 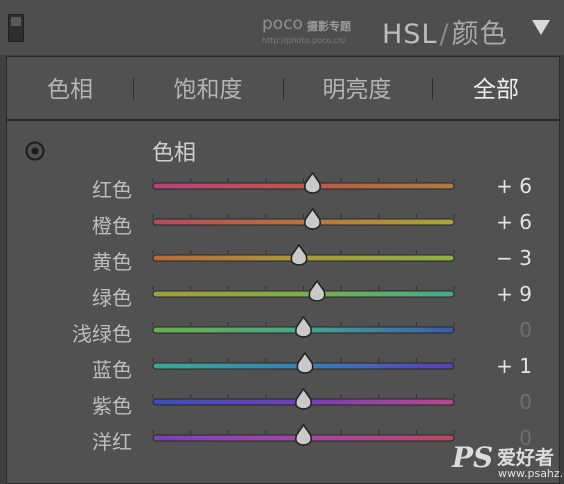 What do you see at coordinates (70, 87) in the screenshot?
I see `tab-hue: 色相` at bounding box center [70, 87].